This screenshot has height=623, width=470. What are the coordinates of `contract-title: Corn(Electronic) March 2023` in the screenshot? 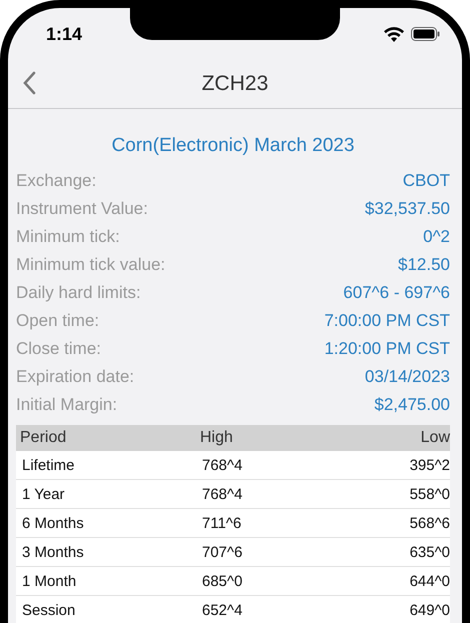 It's located at (233, 146).